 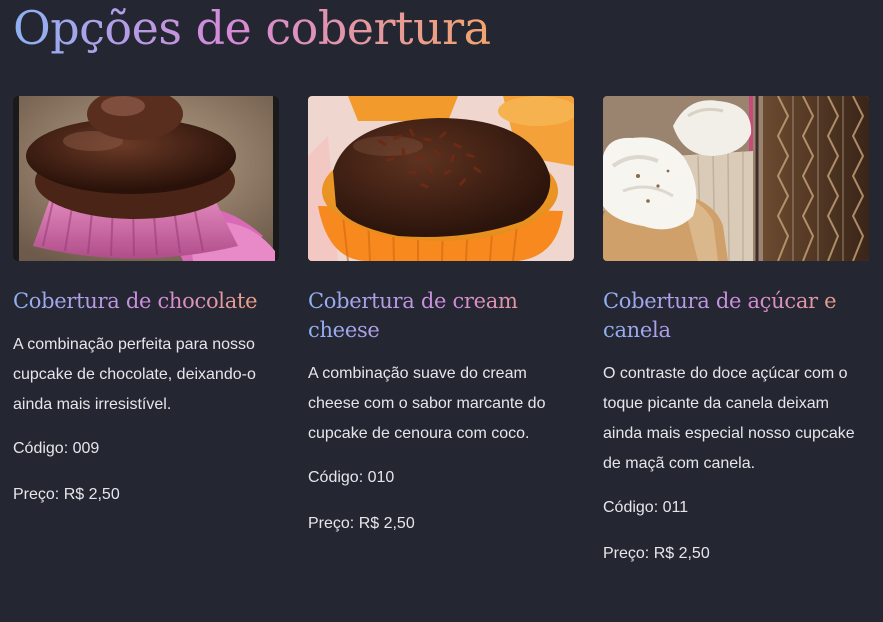 I want to click on sugar-cinnamon-cupcake-image, so click(x=736, y=178).